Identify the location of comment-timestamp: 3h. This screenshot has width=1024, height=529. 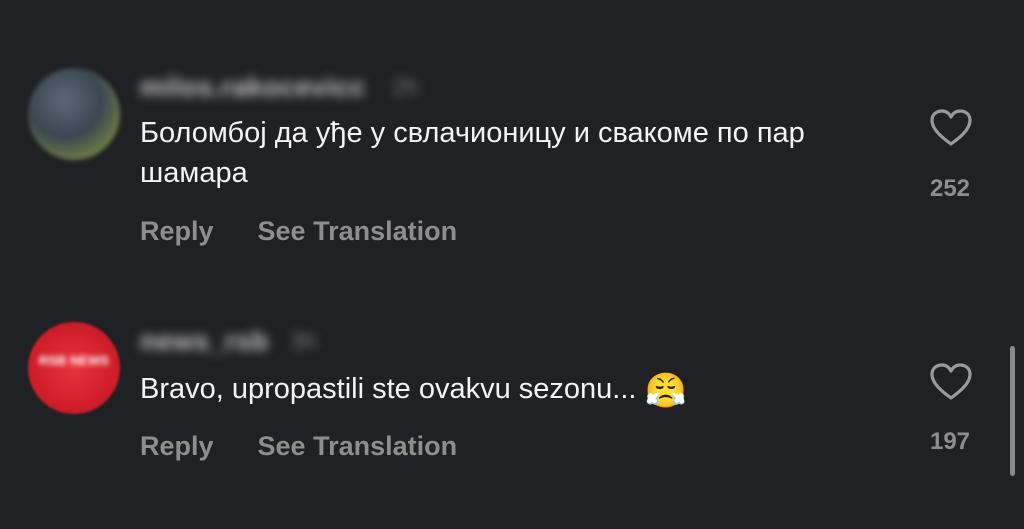
(303, 341).